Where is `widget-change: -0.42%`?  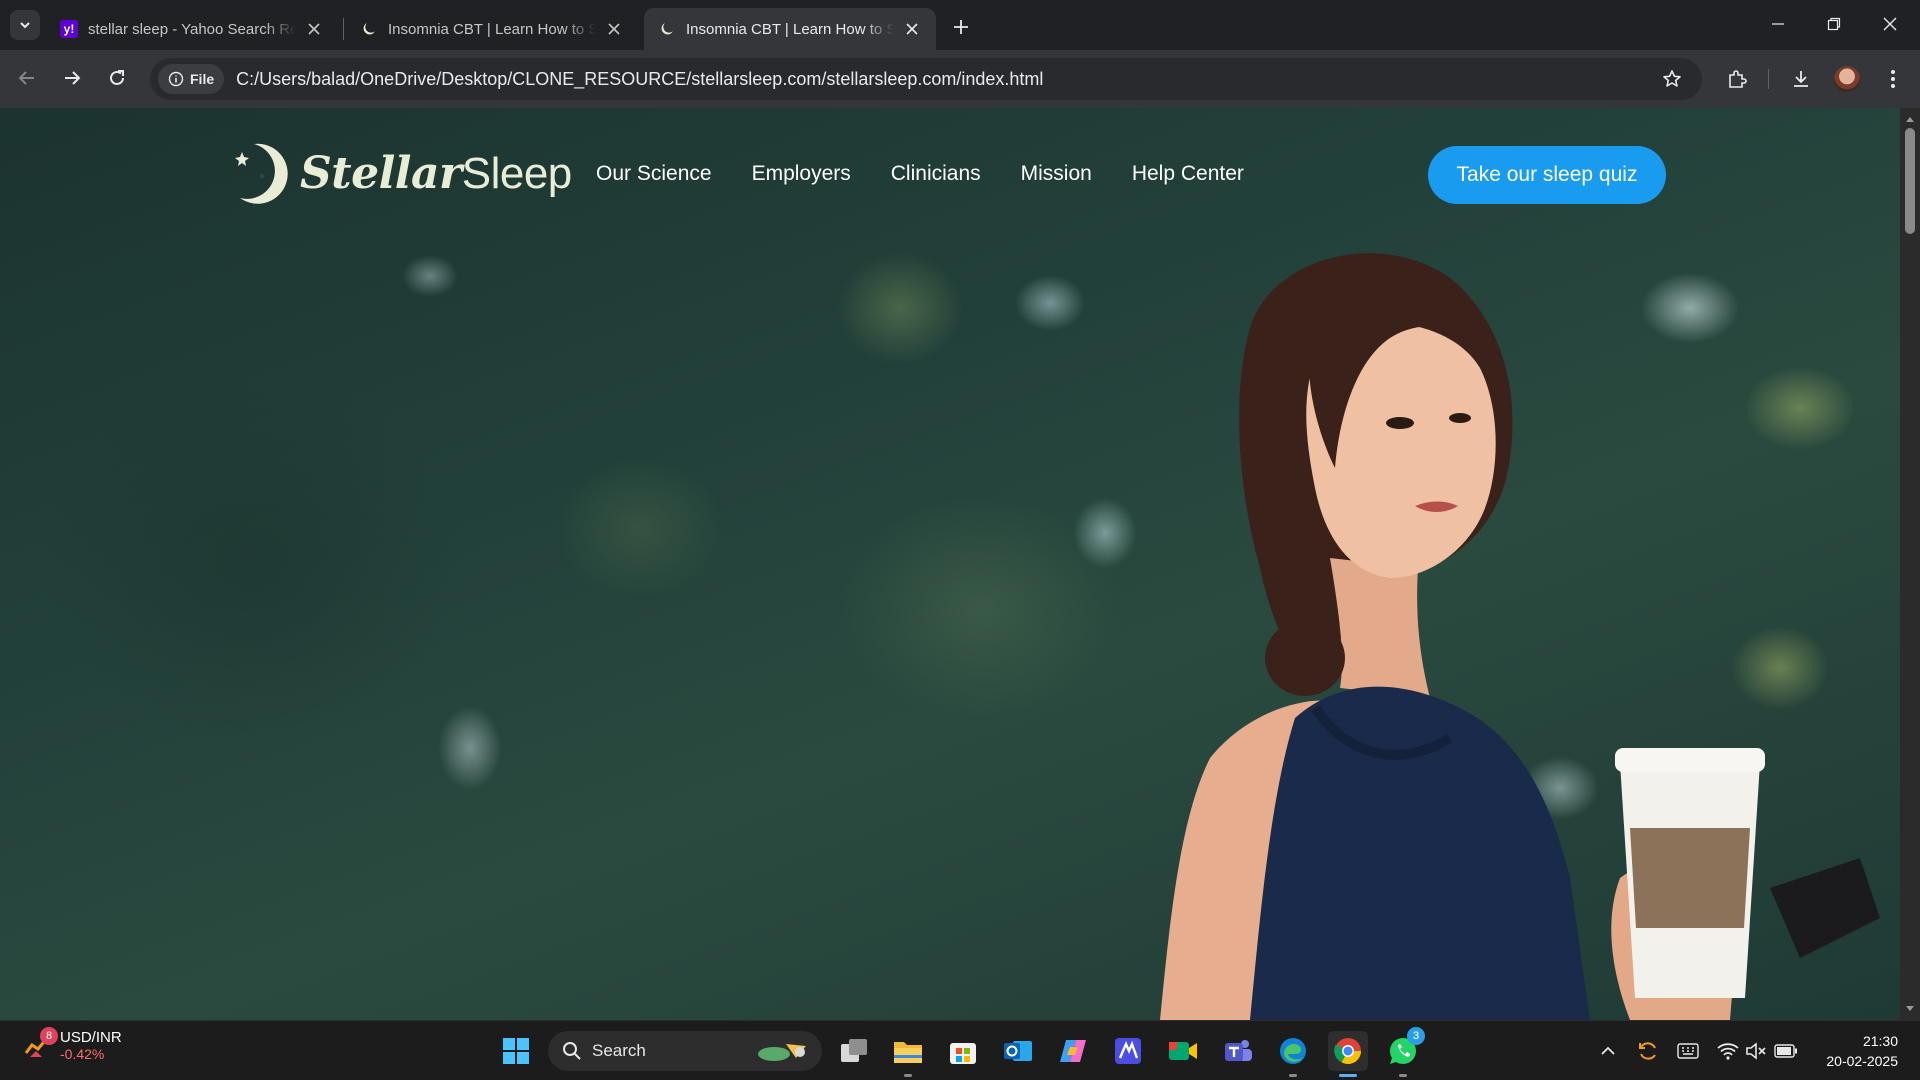 widget-change: -0.42% is located at coordinates (82, 1054).